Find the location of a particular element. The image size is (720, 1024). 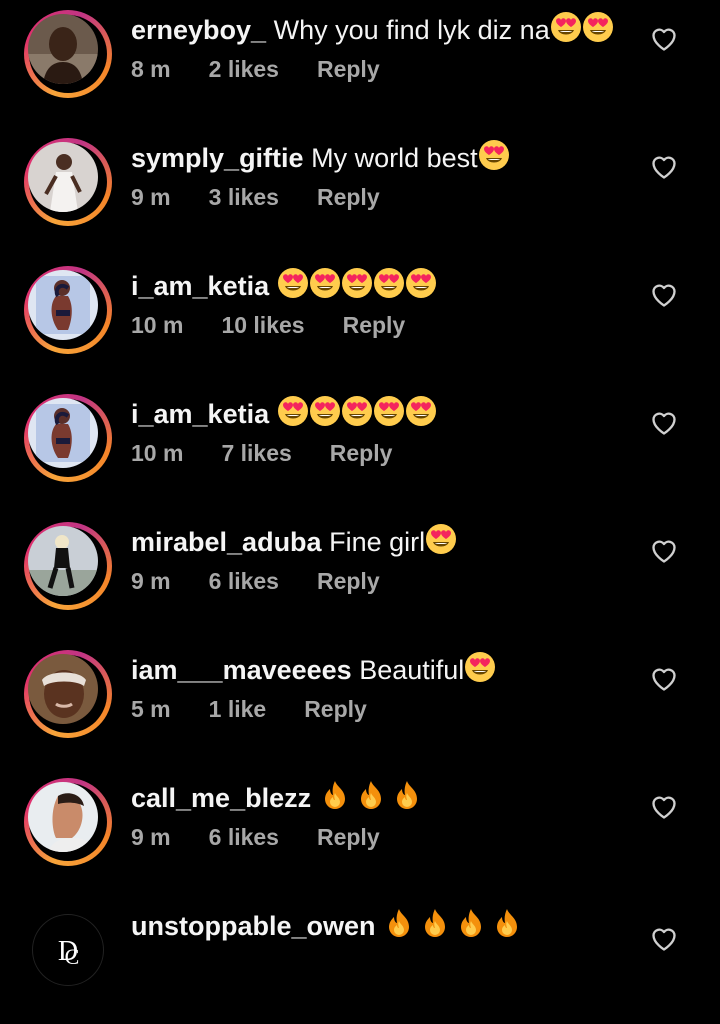

comment-body: symply_giftie My world best is located at coordinates (320, 158).